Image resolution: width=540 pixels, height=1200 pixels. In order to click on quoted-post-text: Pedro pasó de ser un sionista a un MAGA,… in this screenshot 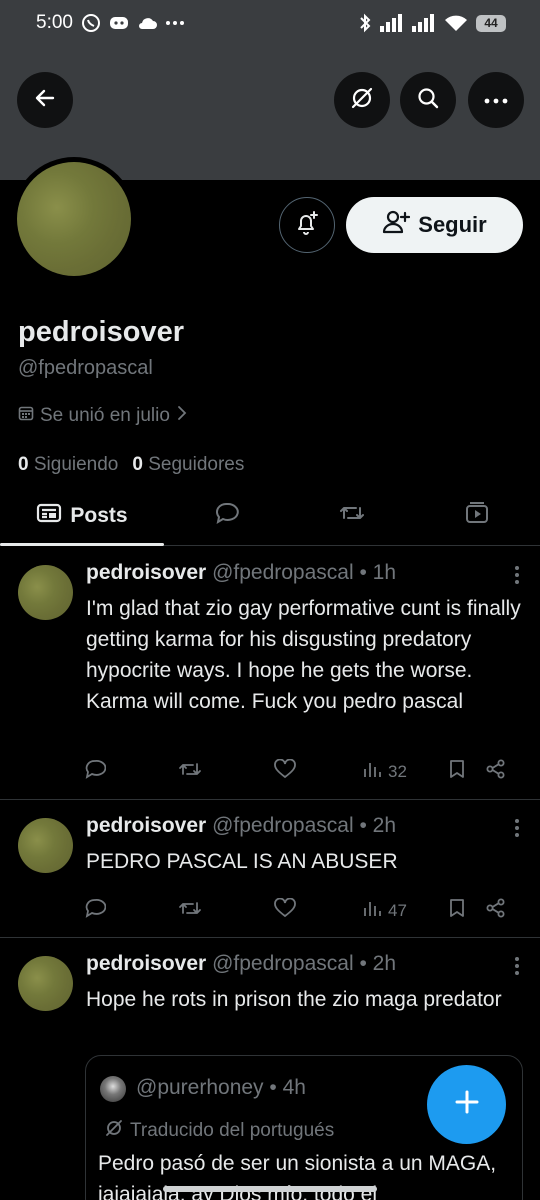, I will do `click(297, 1176)`.